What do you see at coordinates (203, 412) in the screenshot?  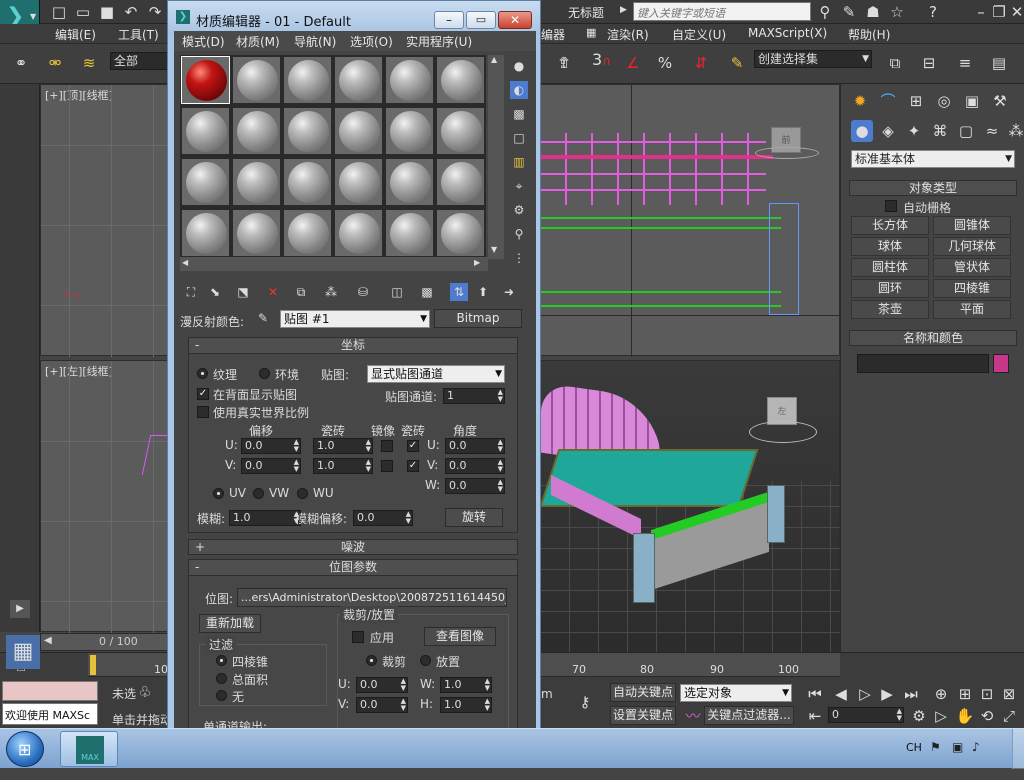 I see `real-world-scale-checkbox` at bounding box center [203, 412].